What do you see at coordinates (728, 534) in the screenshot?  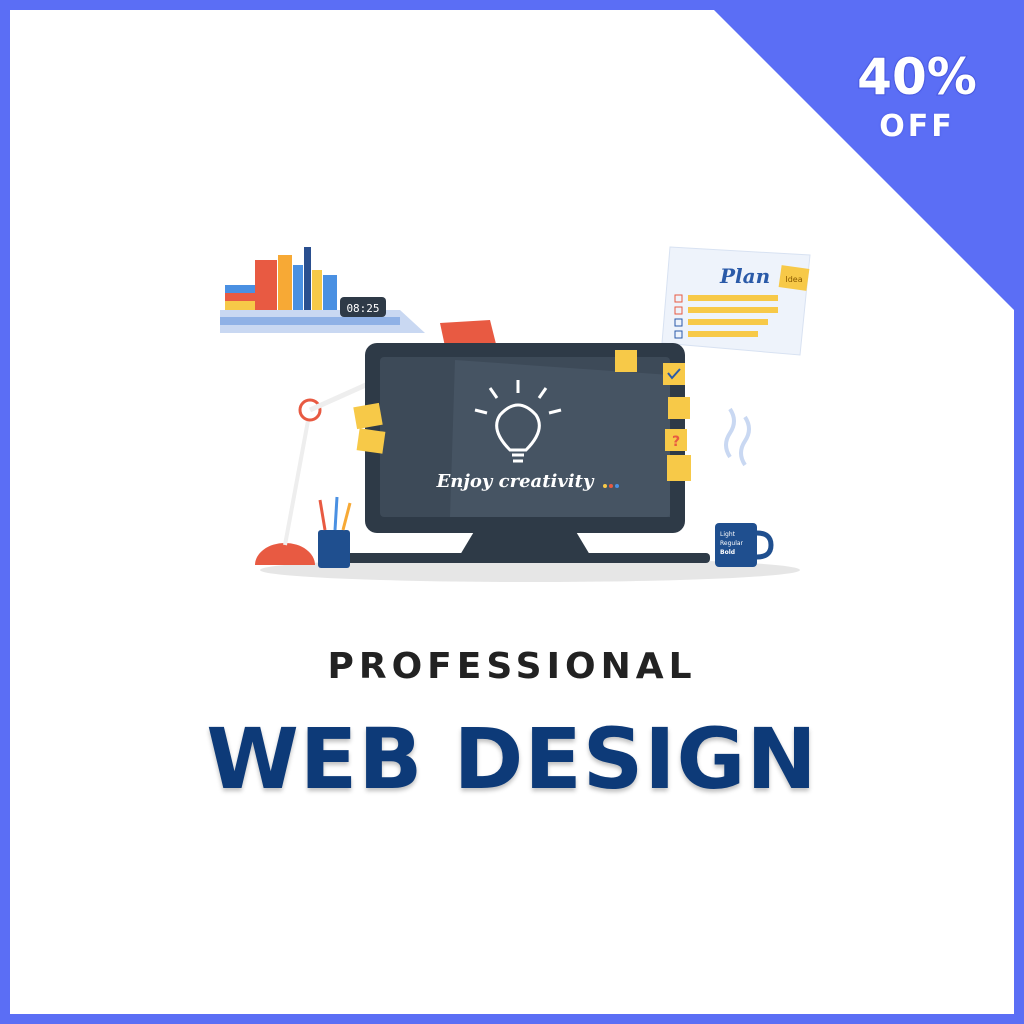 I see `mug-line-1: Light` at bounding box center [728, 534].